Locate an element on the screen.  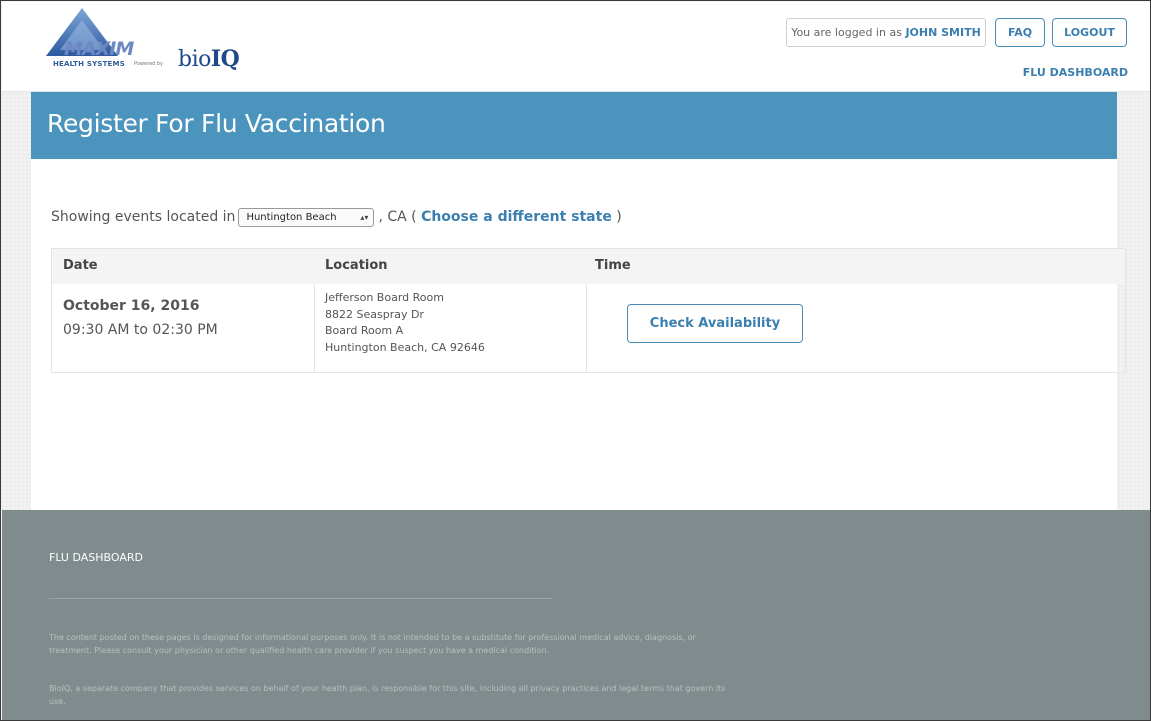
background-strip-left is located at coordinates (16, 301).